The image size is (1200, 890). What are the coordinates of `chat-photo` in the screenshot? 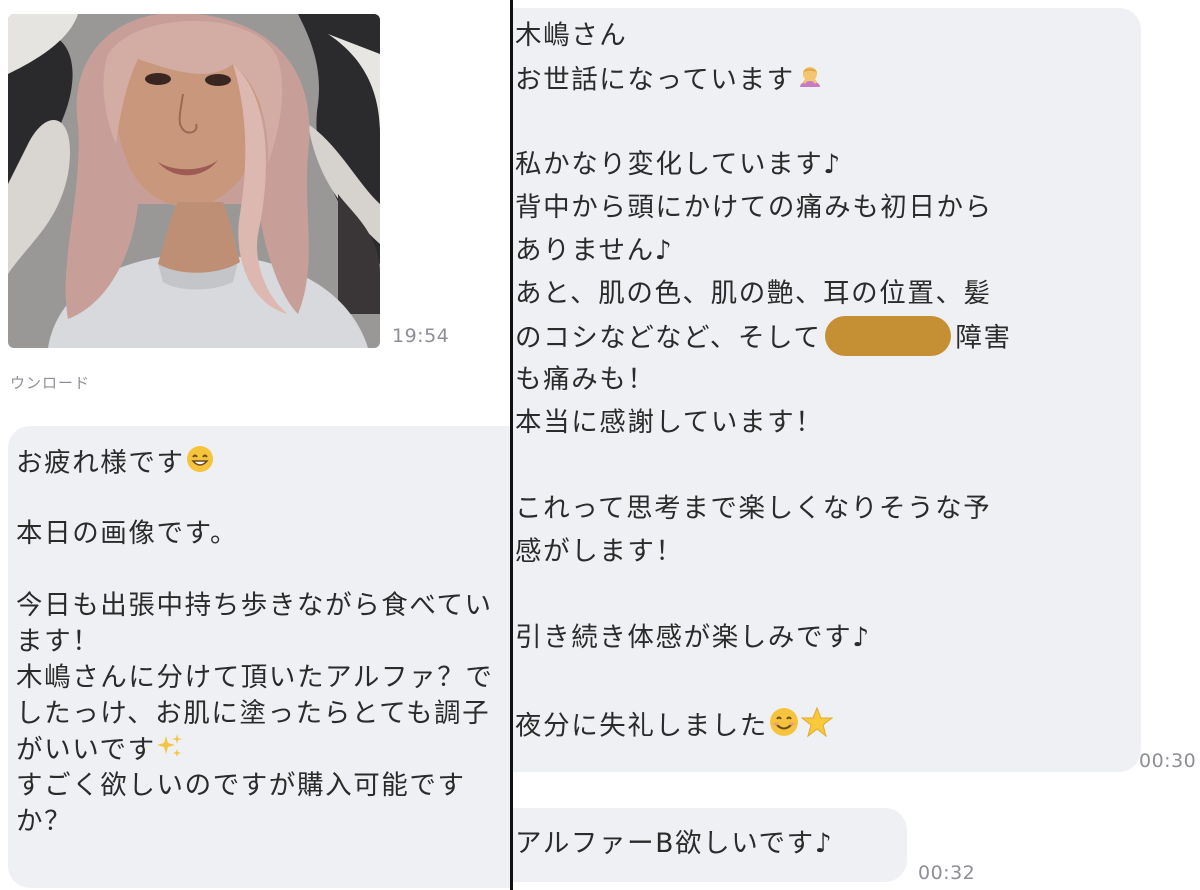 It's located at (194, 181).